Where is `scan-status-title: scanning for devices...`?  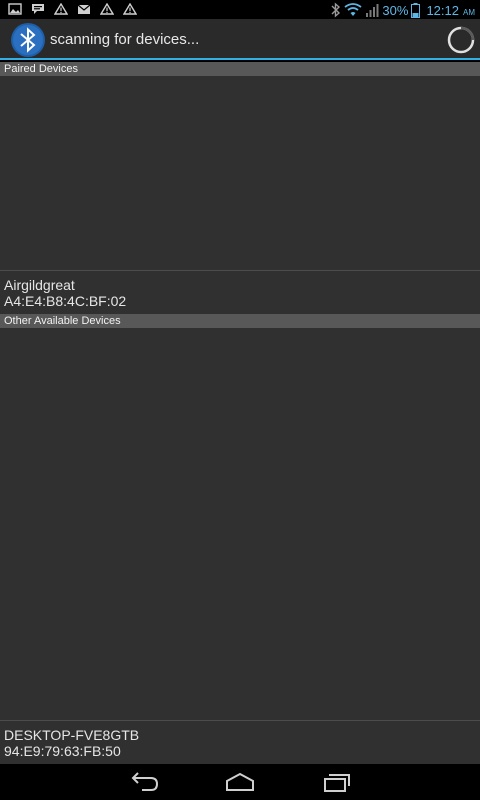
scan-status-title: scanning for devices... is located at coordinates (125, 39).